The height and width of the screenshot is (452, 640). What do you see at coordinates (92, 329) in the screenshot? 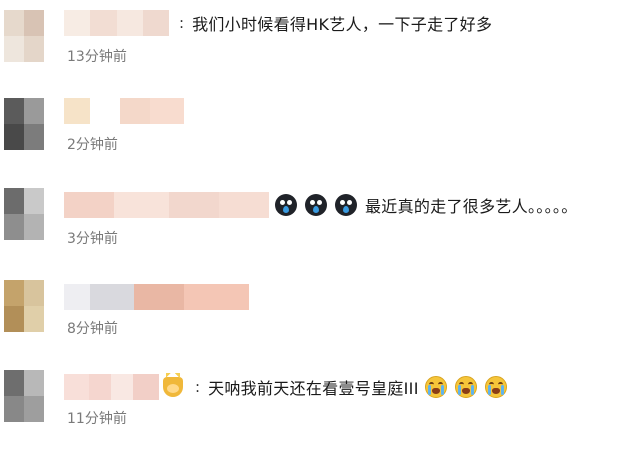
I see `comment-time: 8分钟前` at bounding box center [92, 329].